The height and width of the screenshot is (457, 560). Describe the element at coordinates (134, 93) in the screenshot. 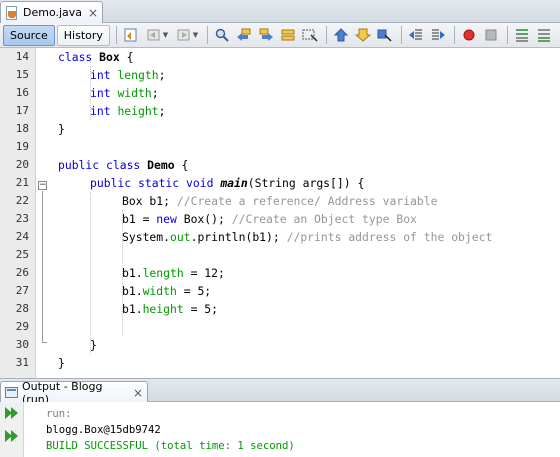

I see `code-token: width` at that location.